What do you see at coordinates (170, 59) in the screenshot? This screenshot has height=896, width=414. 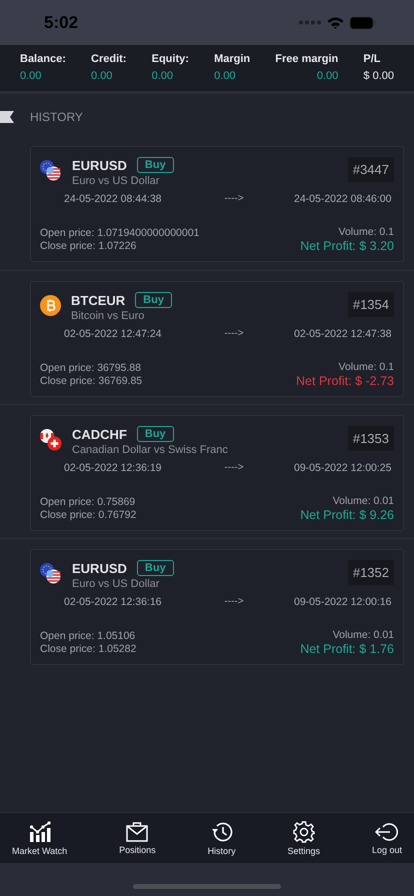 I see `summary-label: Equity:` at bounding box center [170, 59].